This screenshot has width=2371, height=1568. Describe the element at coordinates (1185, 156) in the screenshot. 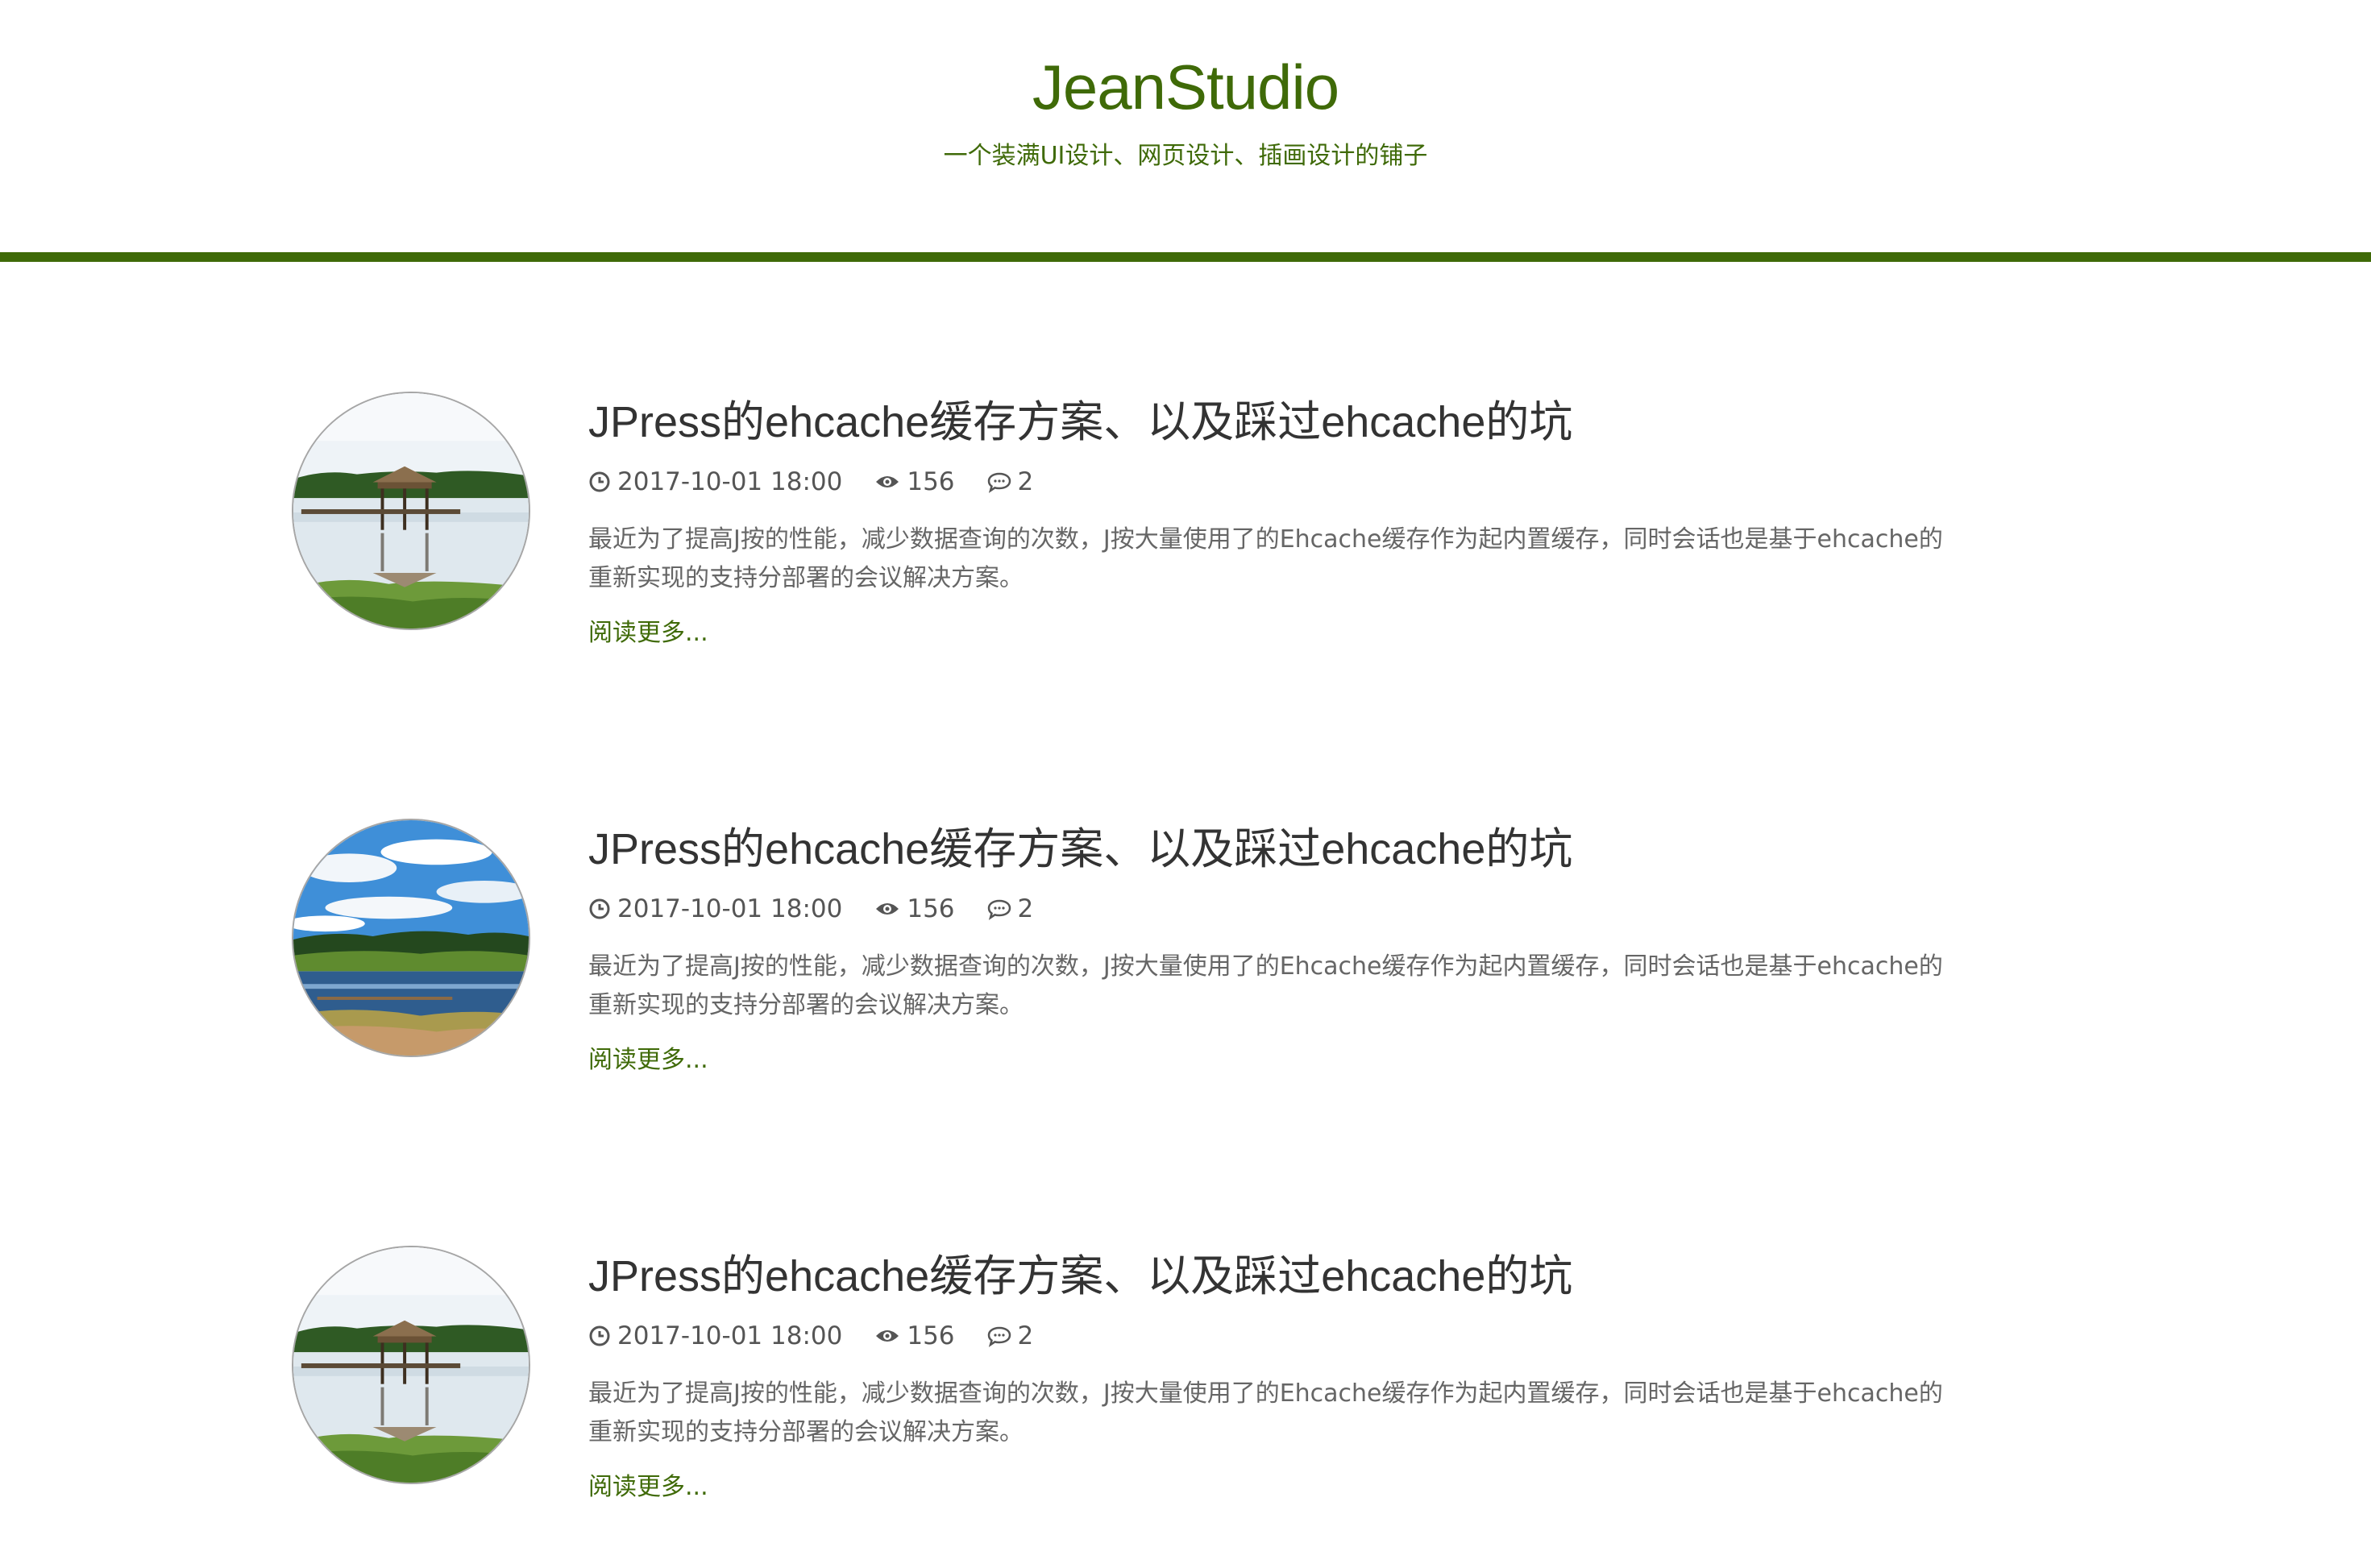

I see `site-subtitle: 一个装满UI设计、网页设计、插画设计的铺子` at that location.